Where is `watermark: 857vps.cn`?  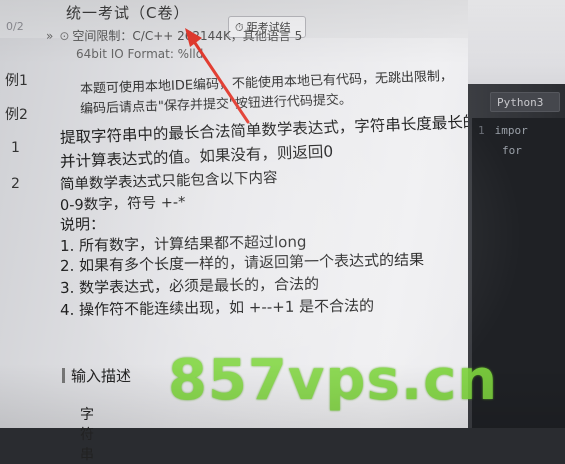 watermark: 857vps.cn is located at coordinates (333, 380).